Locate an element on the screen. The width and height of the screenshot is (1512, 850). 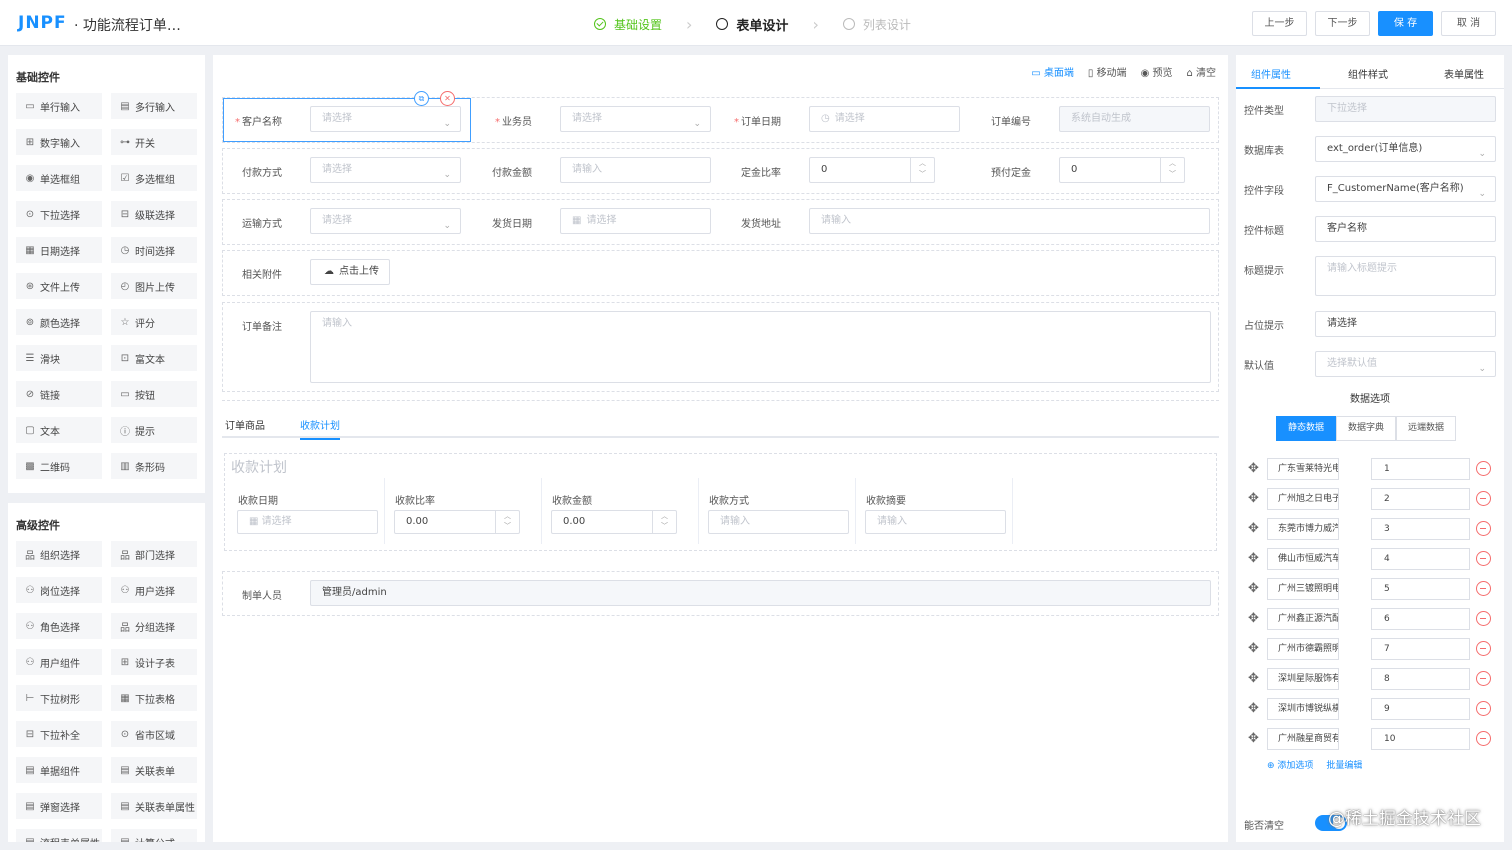
property-input: 请输入标题提示 is located at coordinates (1405, 276).